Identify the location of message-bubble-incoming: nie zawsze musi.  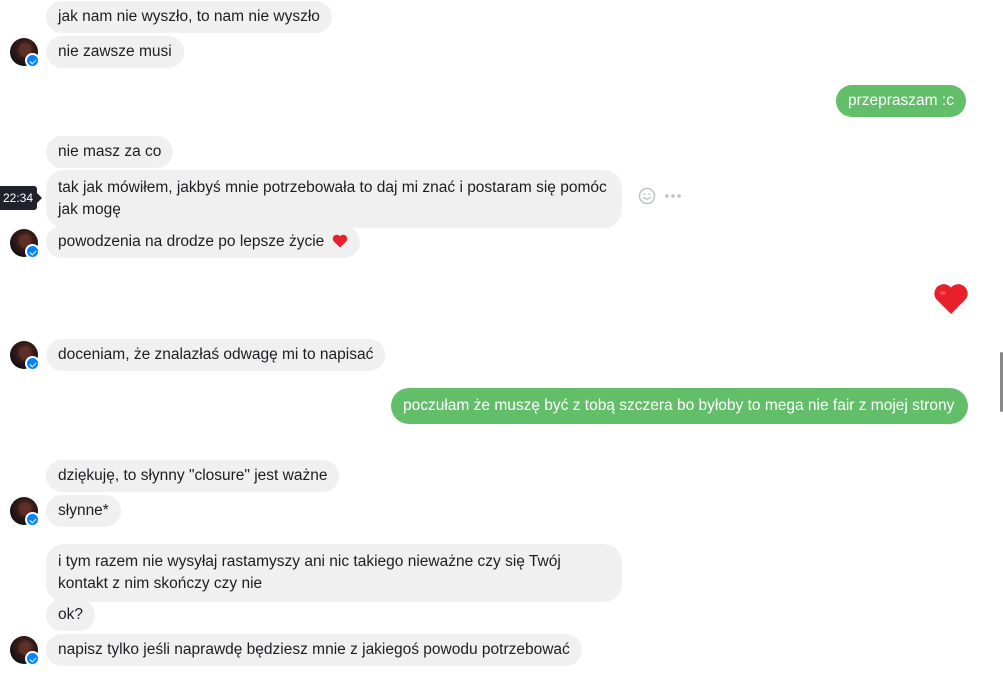
(115, 52).